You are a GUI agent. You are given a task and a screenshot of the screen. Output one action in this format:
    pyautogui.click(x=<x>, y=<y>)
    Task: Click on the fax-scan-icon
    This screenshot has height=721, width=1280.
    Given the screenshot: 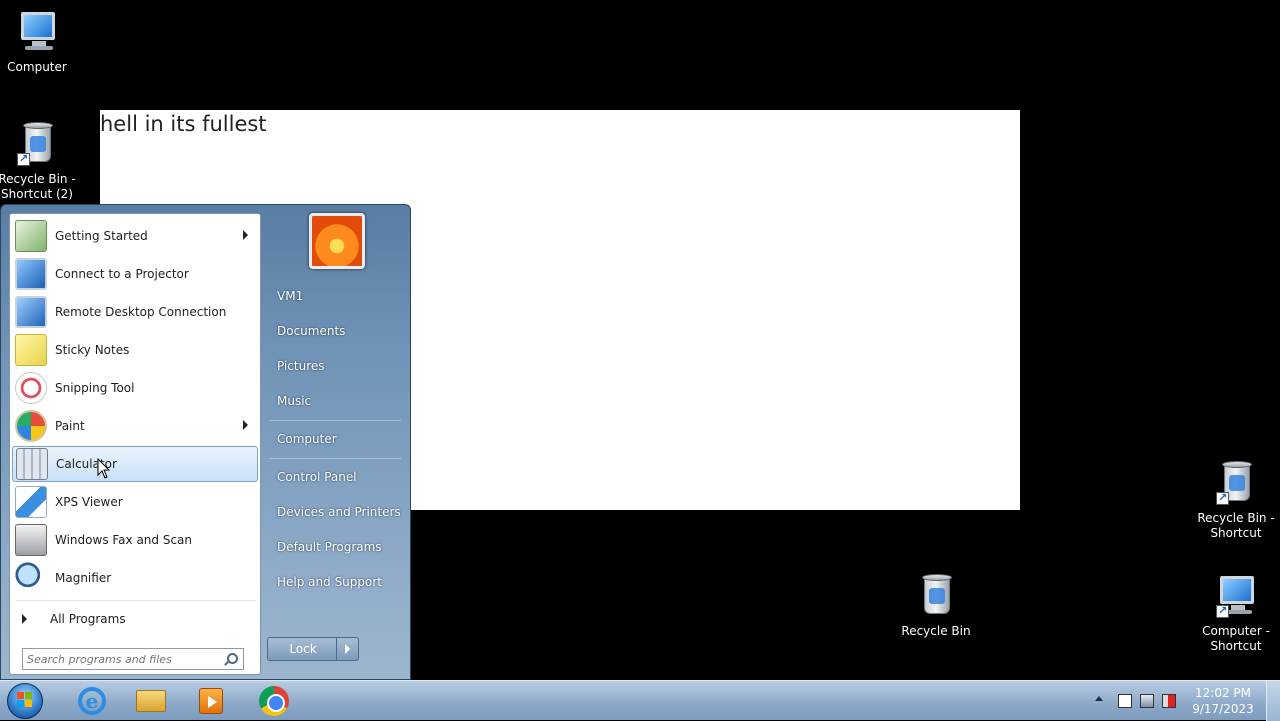 What is the action you would take?
    pyautogui.click(x=31, y=540)
    